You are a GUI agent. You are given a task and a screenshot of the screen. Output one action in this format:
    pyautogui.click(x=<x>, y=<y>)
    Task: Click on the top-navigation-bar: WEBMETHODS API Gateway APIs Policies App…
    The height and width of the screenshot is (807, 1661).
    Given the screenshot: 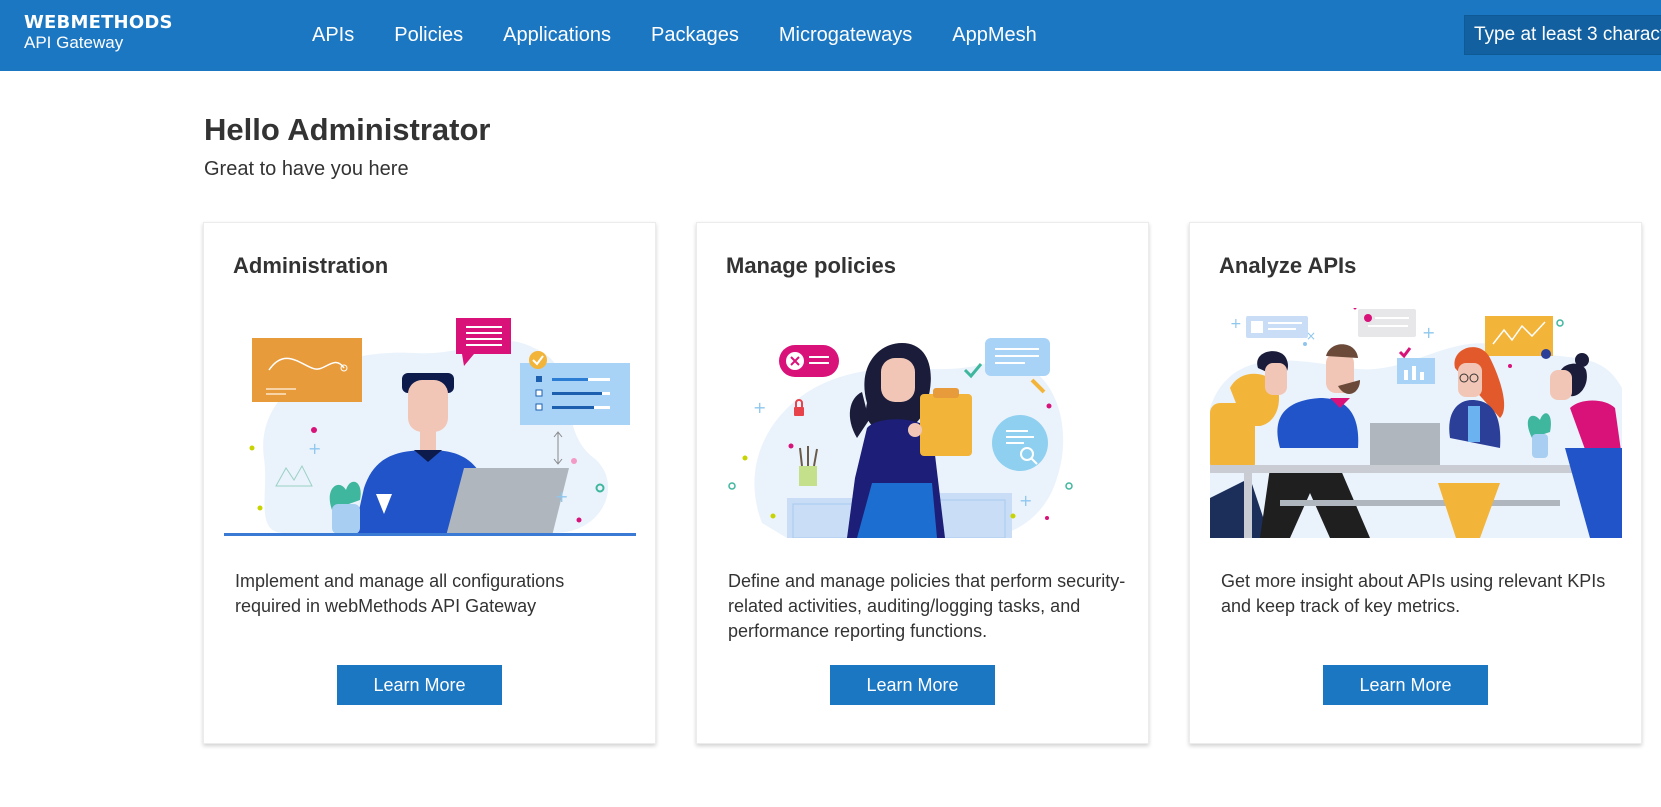 What is the action you would take?
    pyautogui.click(x=830, y=35)
    